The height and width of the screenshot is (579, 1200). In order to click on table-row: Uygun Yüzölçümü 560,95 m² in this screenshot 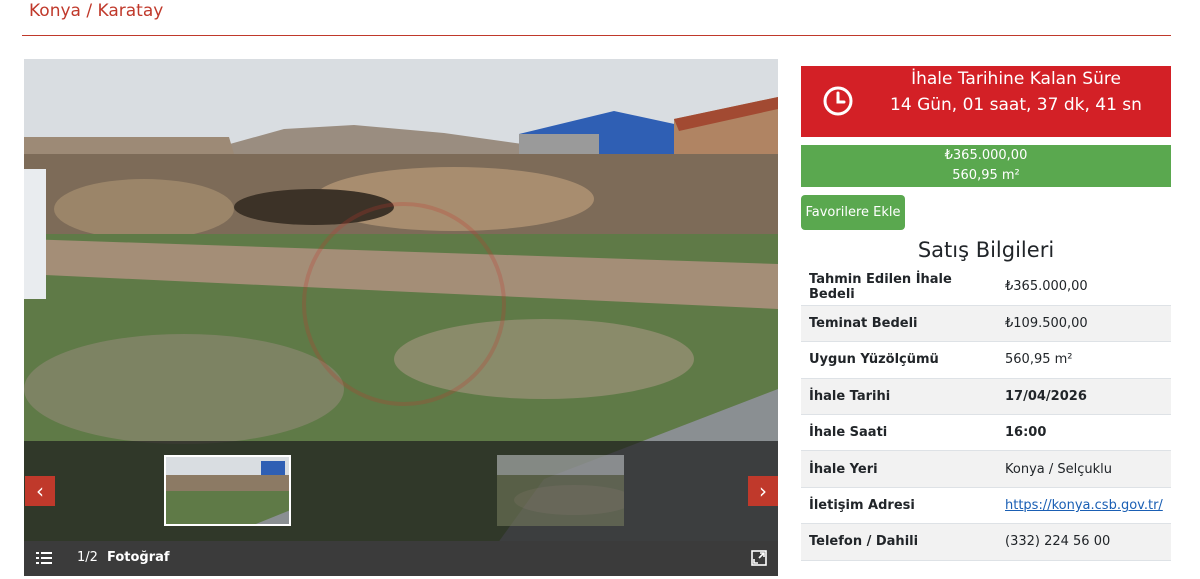, I will do `click(986, 360)`.